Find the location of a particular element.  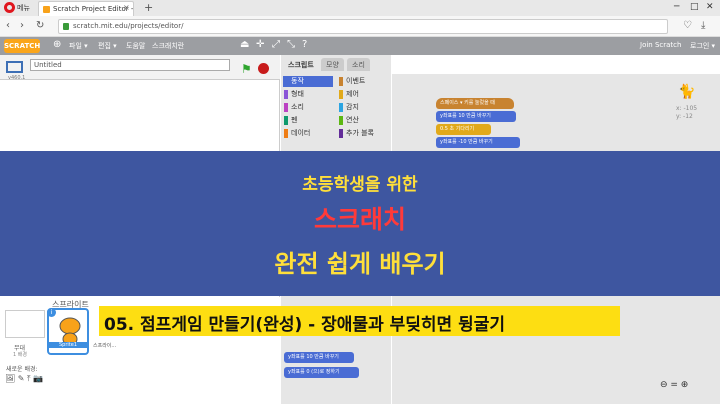

script-block: y좌표를 -10 만큼 바꾸기 is located at coordinates (478, 142).